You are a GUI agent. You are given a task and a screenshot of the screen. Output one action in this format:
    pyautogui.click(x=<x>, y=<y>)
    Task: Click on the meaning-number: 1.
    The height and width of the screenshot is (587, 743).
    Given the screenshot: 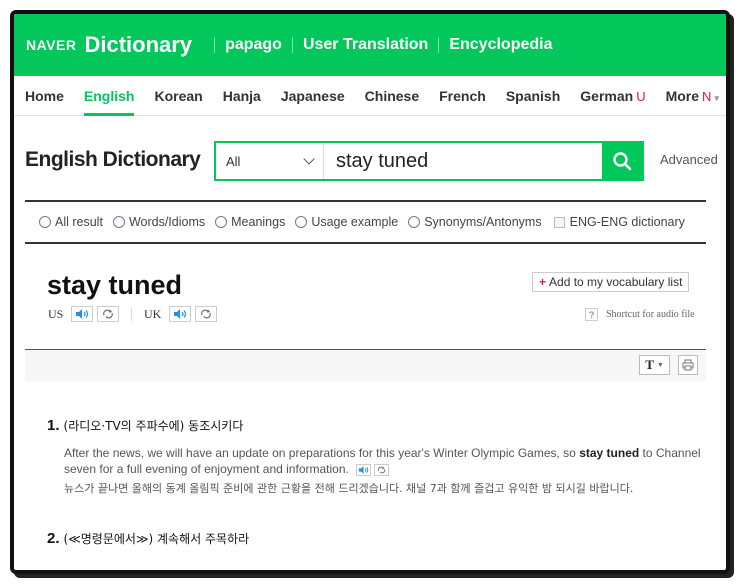 What is the action you would take?
    pyautogui.click(x=53, y=425)
    